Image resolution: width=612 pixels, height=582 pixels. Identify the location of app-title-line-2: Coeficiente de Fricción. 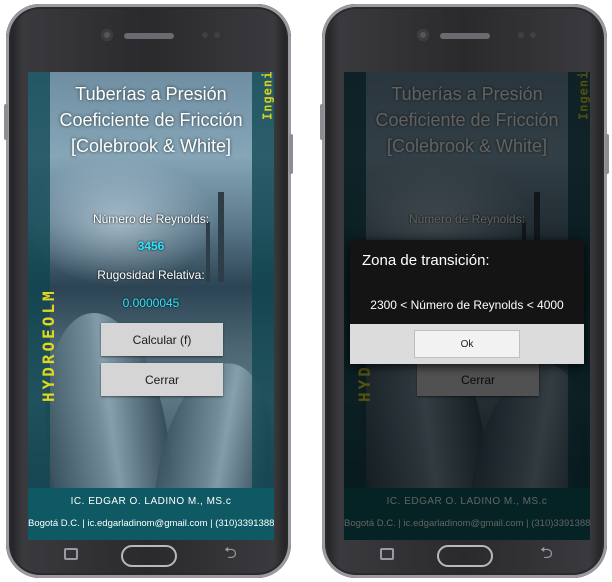
(151, 120).